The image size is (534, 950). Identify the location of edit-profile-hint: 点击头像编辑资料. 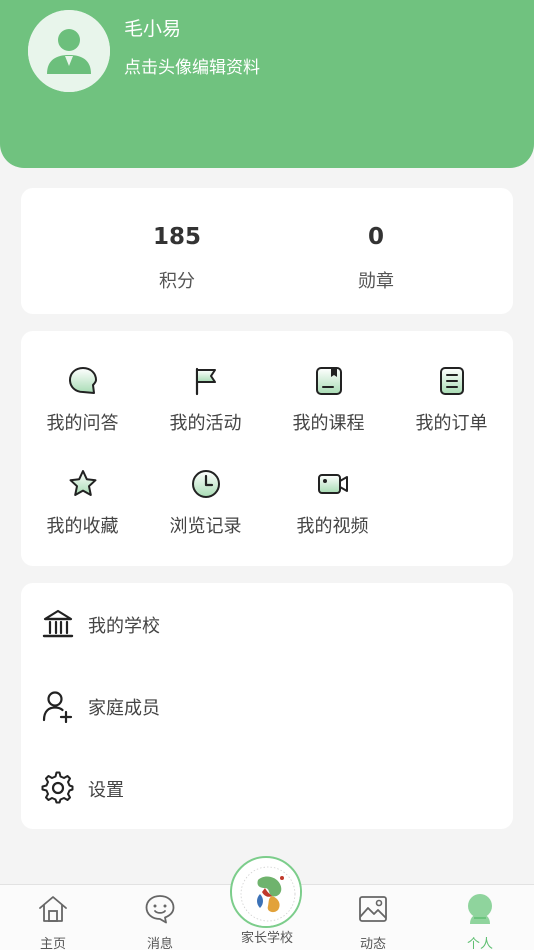
(192, 65).